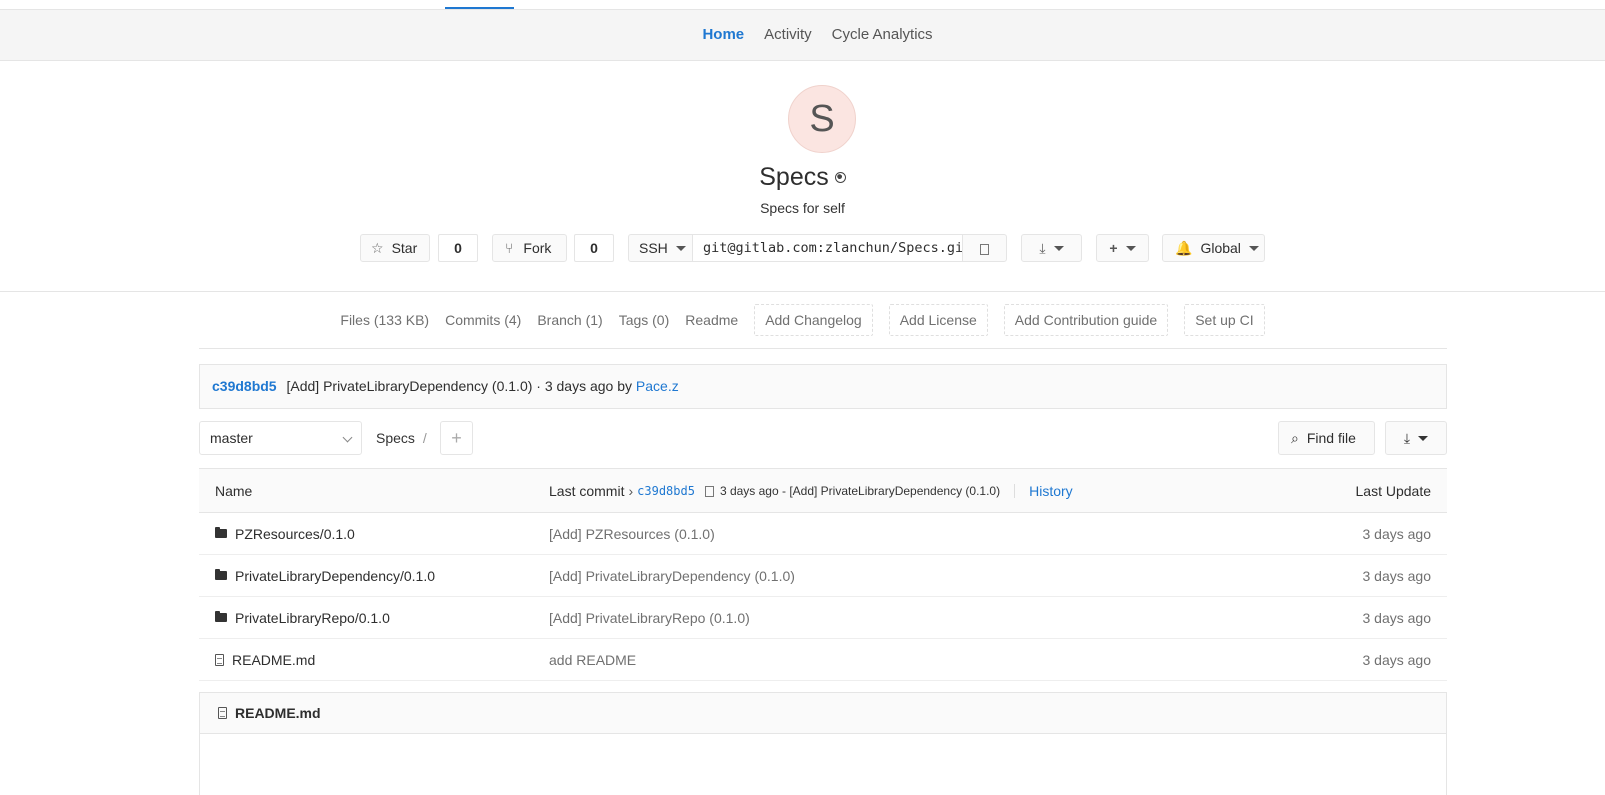  What do you see at coordinates (1086, 320) in the screenshot?
I see `add-contribution-guide-link: Add Contribution guide` at bounding box center [1086, 320].